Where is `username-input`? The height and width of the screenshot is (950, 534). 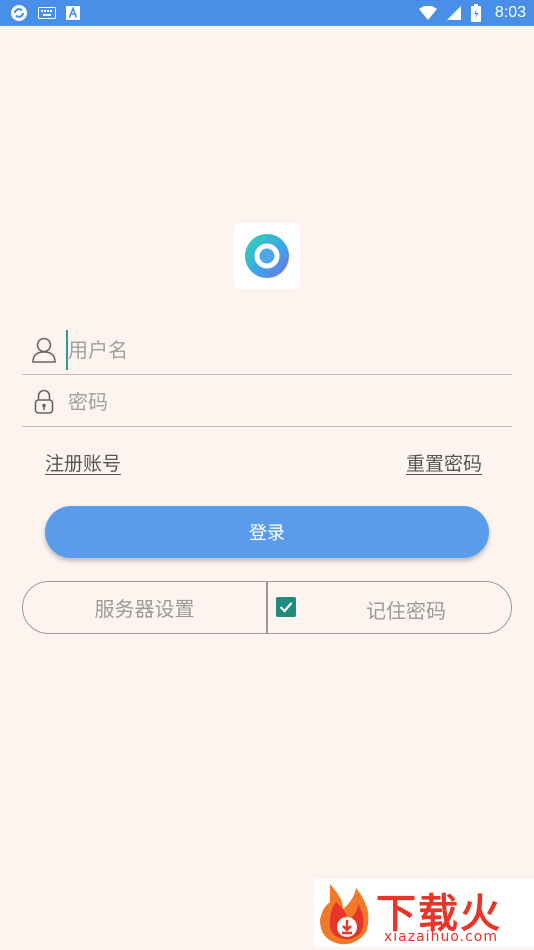 username-input is located at coordinates (289, 349).